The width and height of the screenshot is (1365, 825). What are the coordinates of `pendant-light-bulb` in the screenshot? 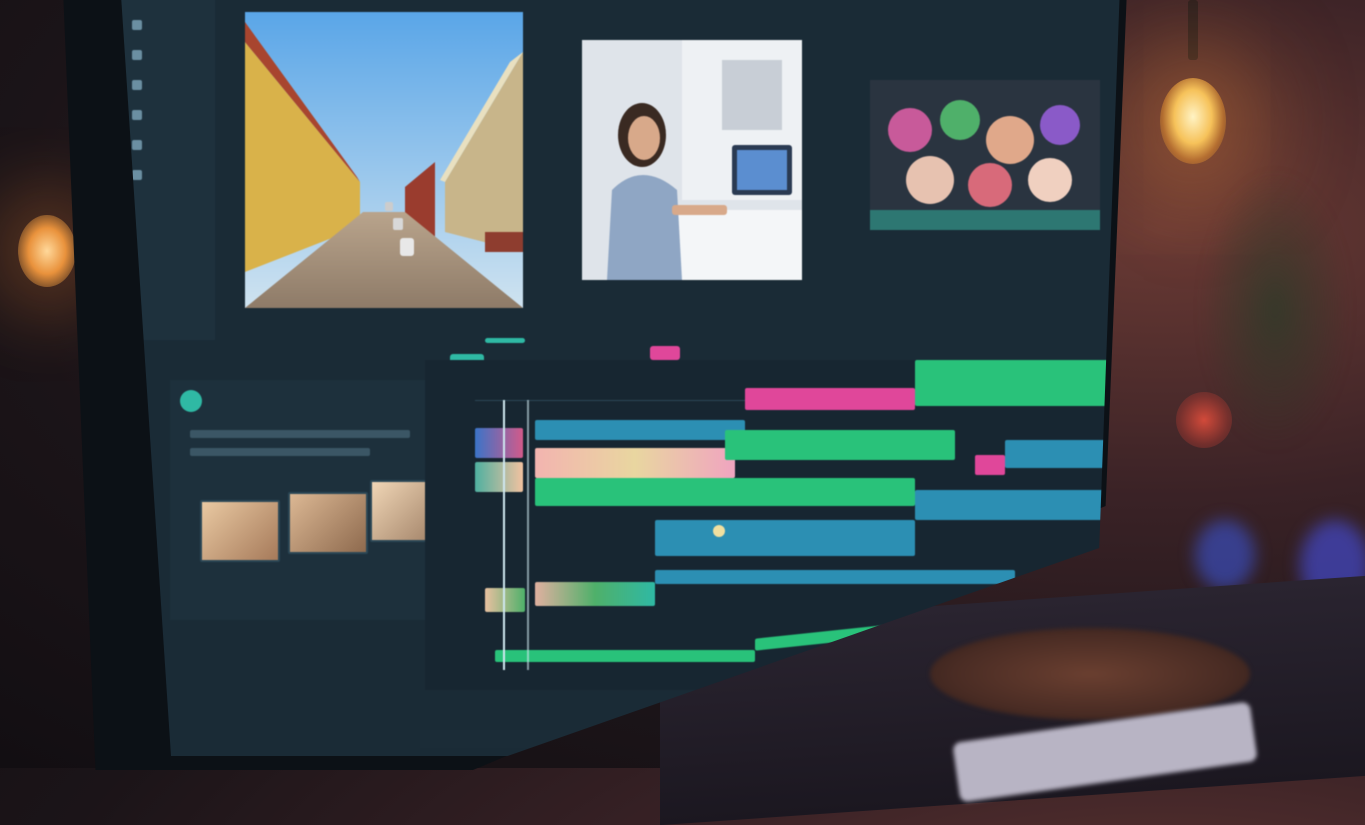 It's located at (1193, 121).